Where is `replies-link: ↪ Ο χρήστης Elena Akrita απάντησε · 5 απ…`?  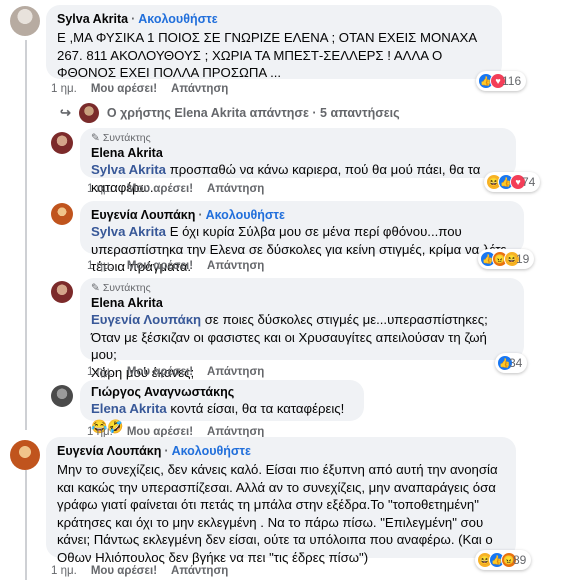
replies-link: ↪ Ο χρήστης Elena Akrita απάντησε · 5 απ… is located at coordinates (230, 113).